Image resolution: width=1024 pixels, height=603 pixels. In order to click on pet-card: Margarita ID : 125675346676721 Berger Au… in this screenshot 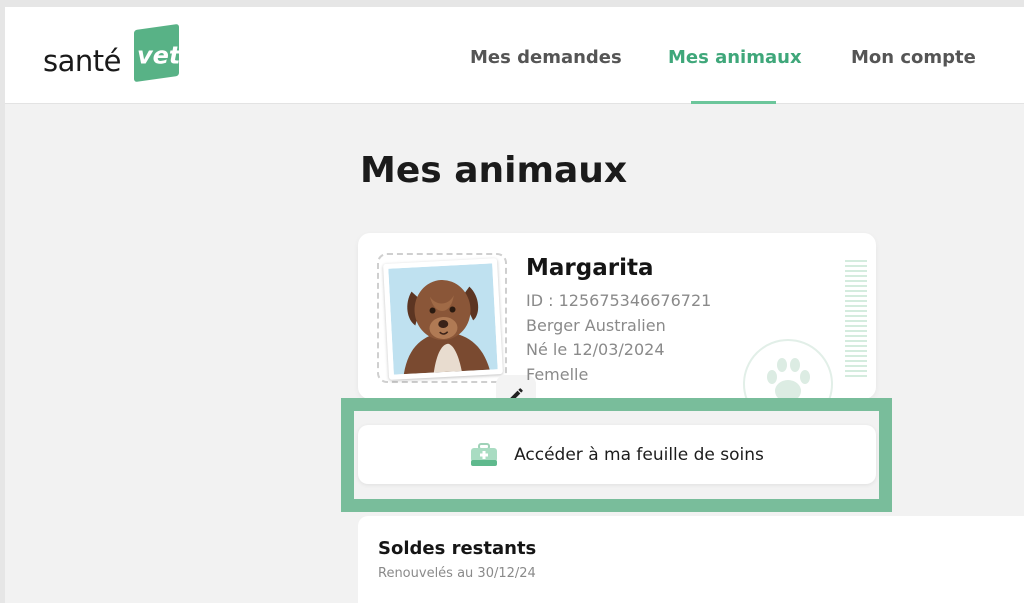, I will do `click(617, 316)`.